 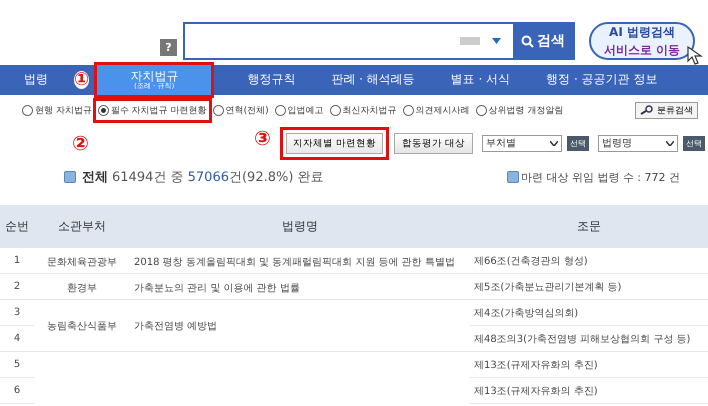 What do you see at coordinates (589, 313) in the screenshot?
I see `table-cell: 제4조(가축방역심의회)` at bounding box center [589, 313].